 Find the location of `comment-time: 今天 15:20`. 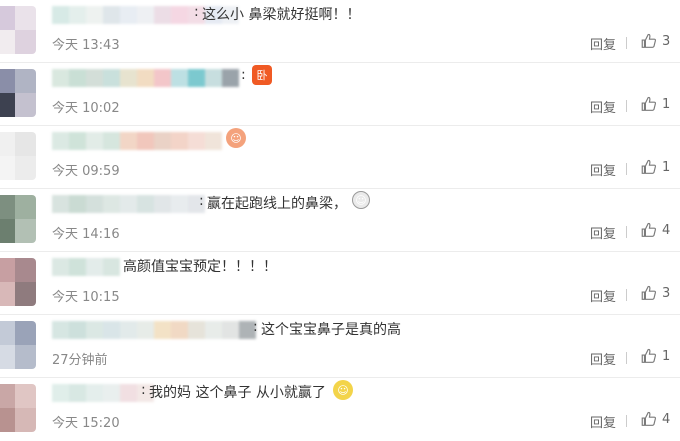

comment-time: 今天 15:20 is located at coordinates (86, 423).